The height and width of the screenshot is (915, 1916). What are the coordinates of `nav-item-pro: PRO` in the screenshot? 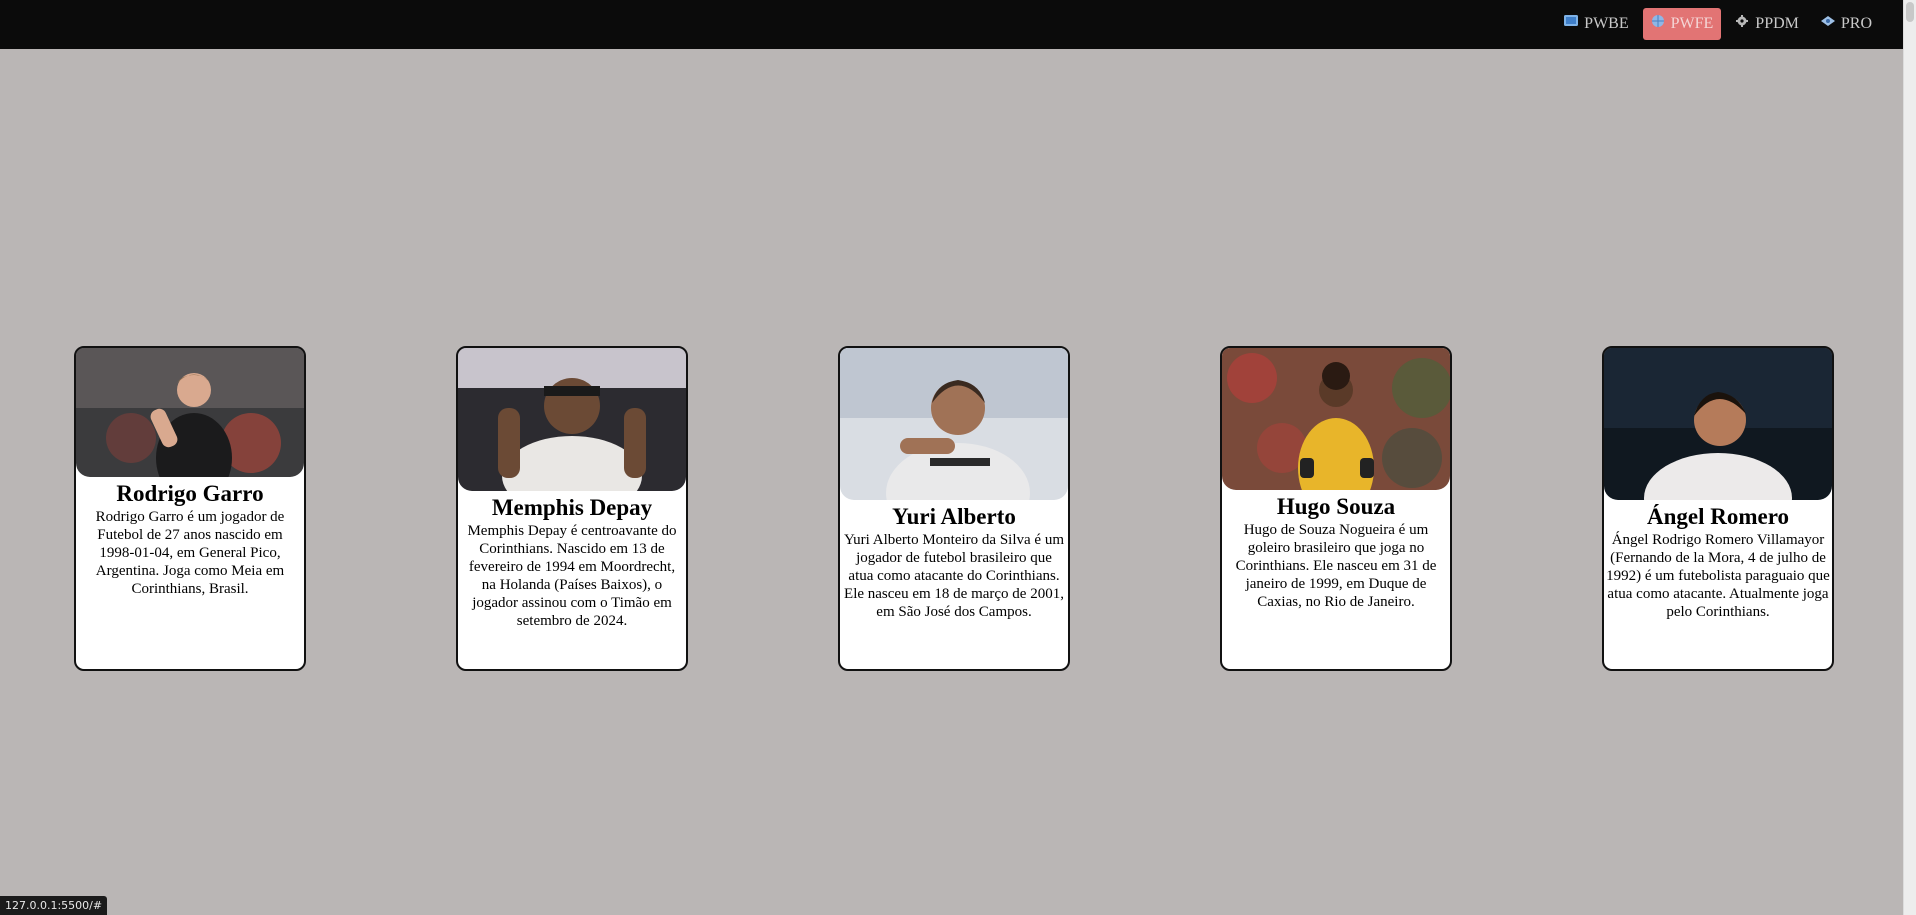 It's located at (1846, 24).